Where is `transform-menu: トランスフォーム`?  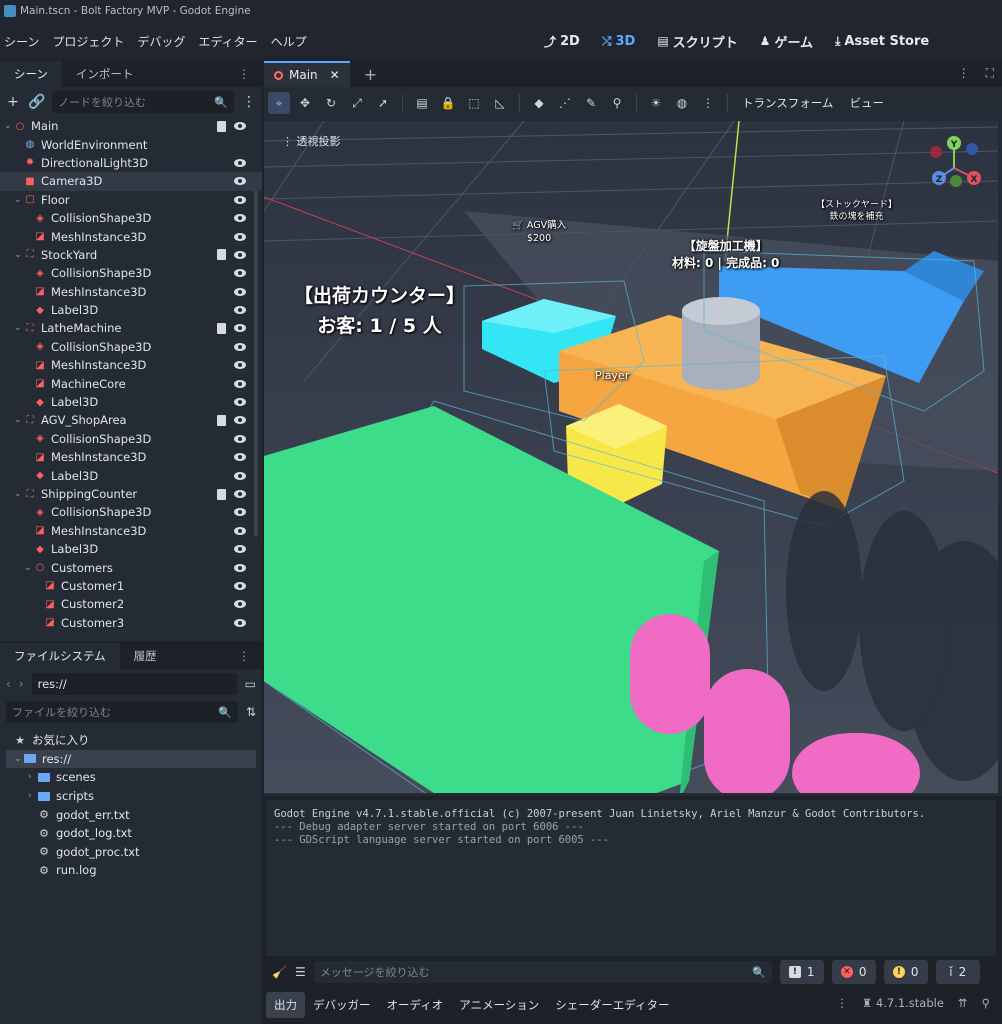 transform-menu: トランスフォーム is located at coordinates (787, 103).